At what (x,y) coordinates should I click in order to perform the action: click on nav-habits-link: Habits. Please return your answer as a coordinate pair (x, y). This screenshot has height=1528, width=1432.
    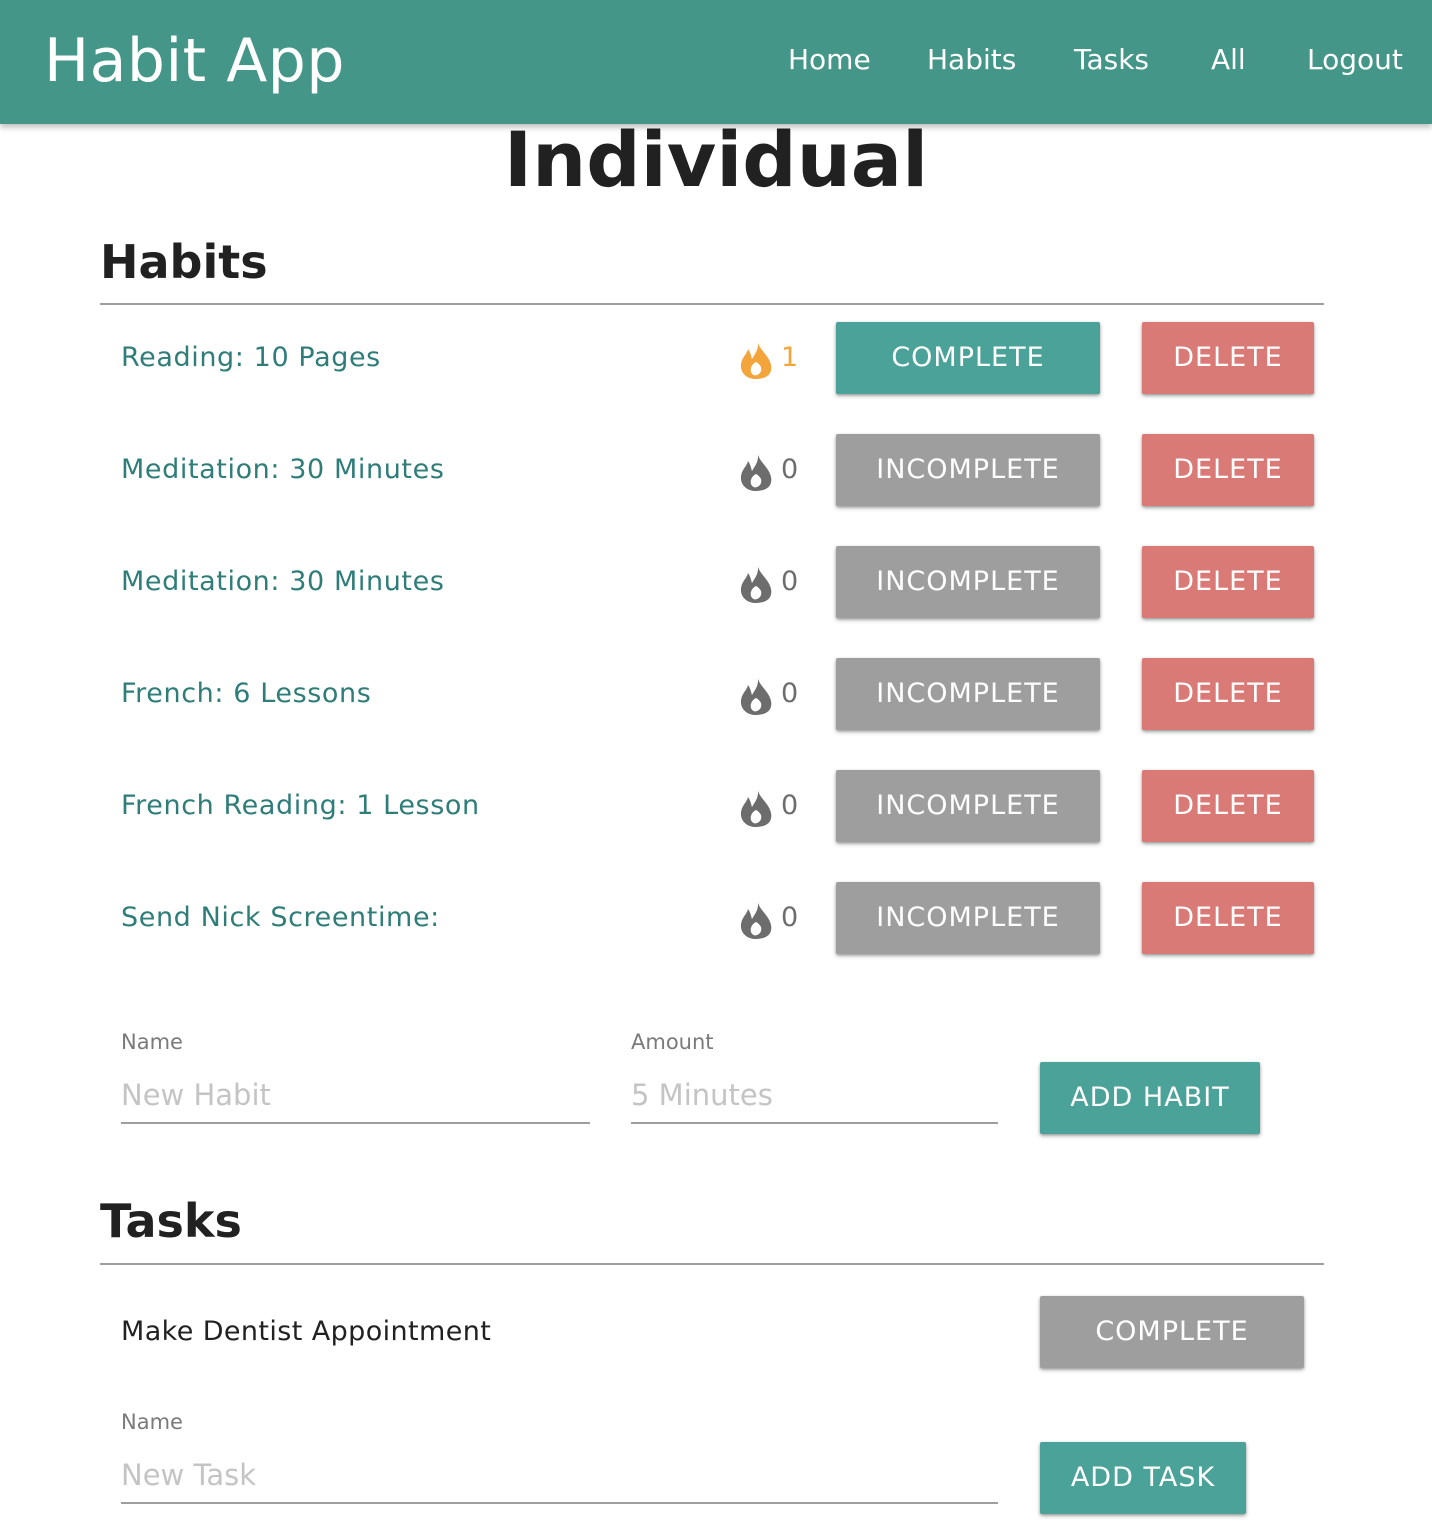
    Looking at the image, I should click on (971, 60).